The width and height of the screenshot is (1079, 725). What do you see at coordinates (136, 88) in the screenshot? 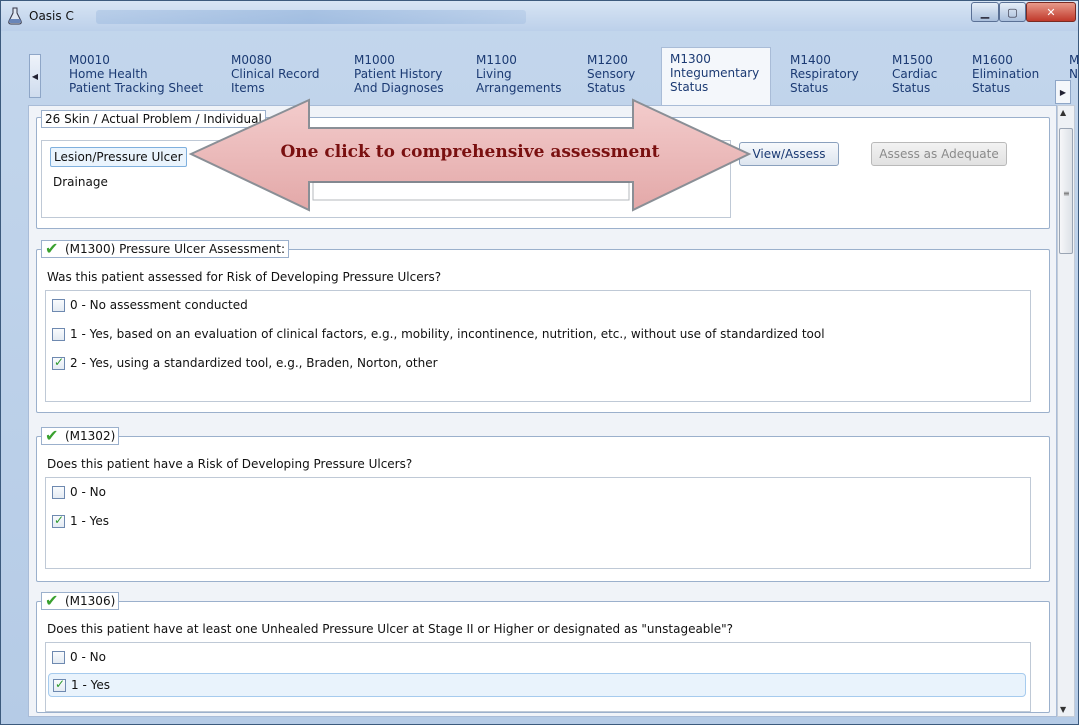
I see `tab-label-line2: Patient Tracking Sheet` at bounding box center [136, 88].